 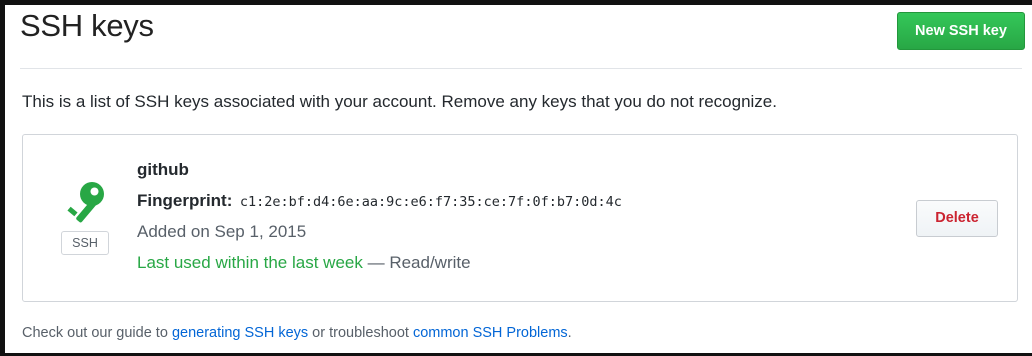 I want to click on key-title: github, so click(x=163, y=169).